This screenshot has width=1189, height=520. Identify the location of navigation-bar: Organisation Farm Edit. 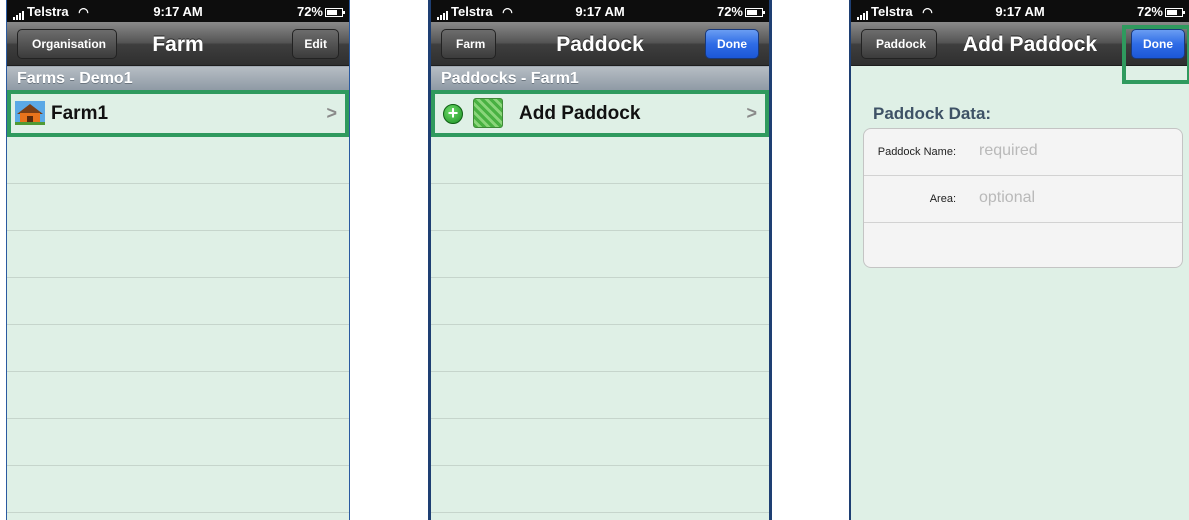
(178, 44).